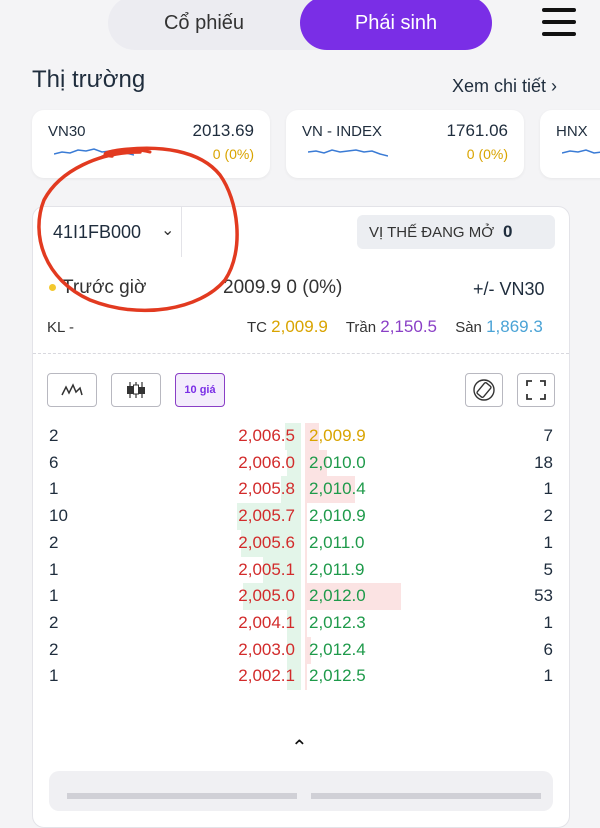 The image size is (600, 828). Describe the element at coordinates (301, 791) in the screenshot. I see `bottom-panel` at that location.